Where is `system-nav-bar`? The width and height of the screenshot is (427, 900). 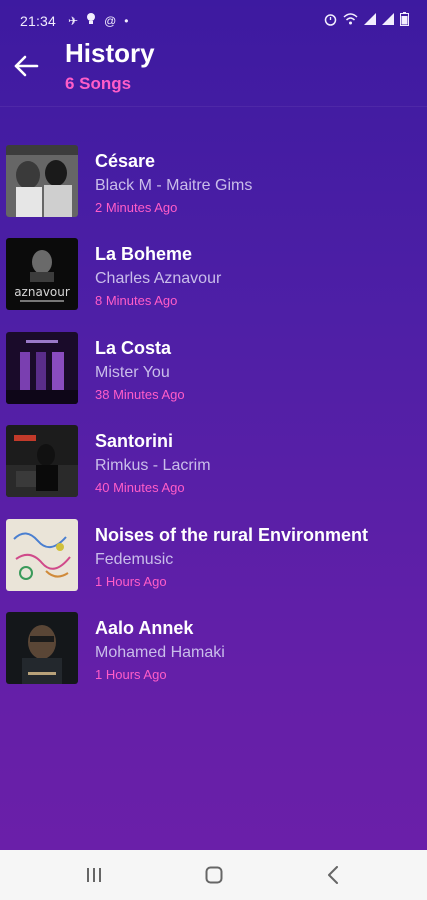 system-nav-bar is located at coordinates (213, 875).